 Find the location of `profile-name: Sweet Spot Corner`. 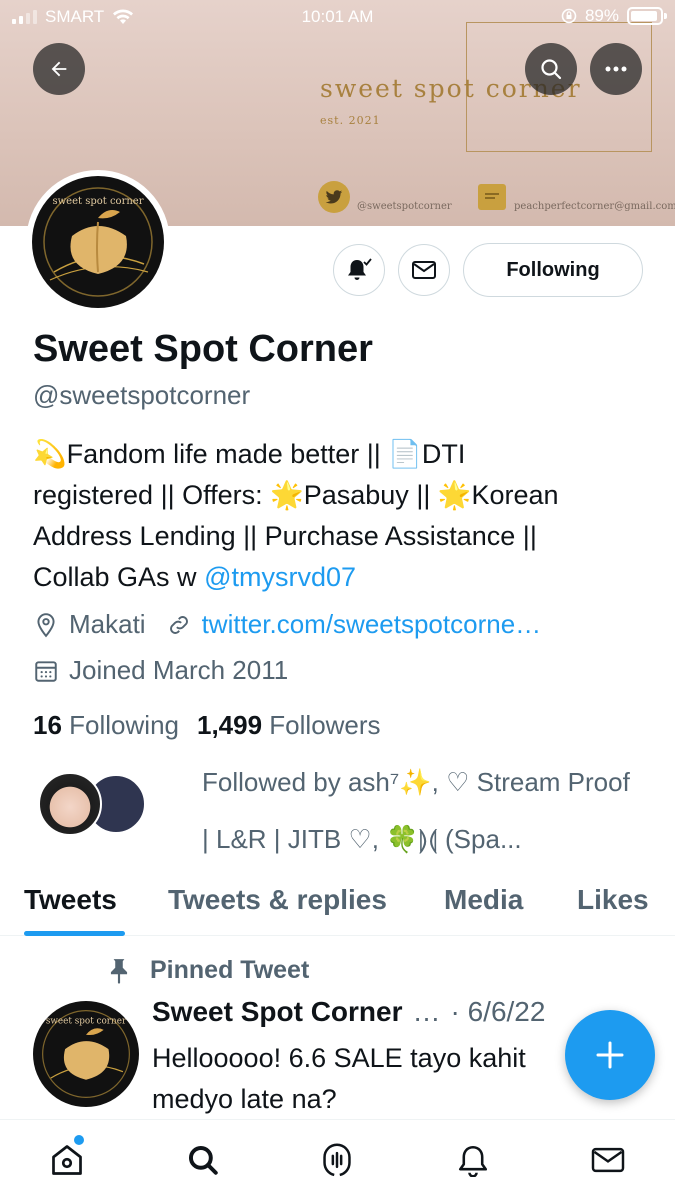

profile-name: Sweet Spot Corner is located at coordinates (203, 349).